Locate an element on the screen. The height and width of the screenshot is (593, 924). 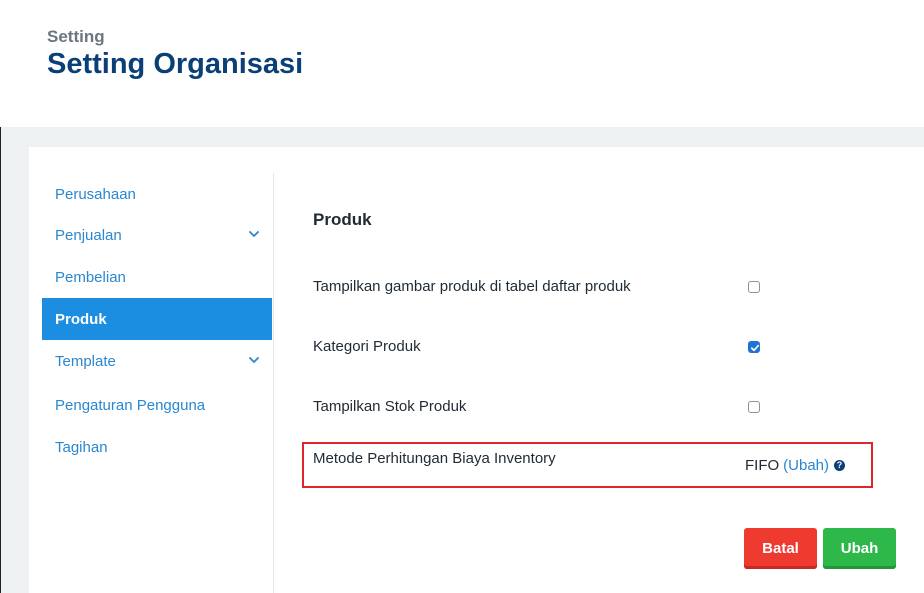
sidebar-item-label: Produk is located at coordinates (81, 319).